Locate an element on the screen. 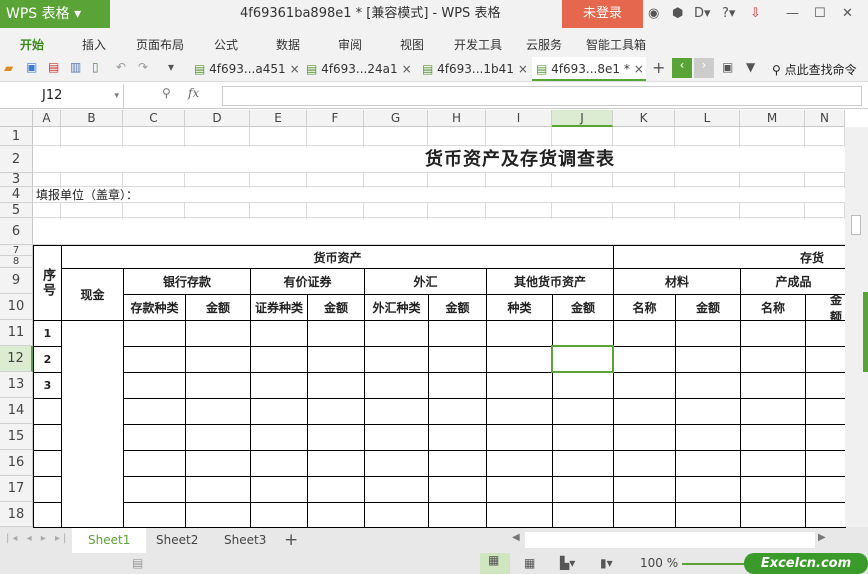  zoom-level: 100 % is located at coordinates (659, 563).